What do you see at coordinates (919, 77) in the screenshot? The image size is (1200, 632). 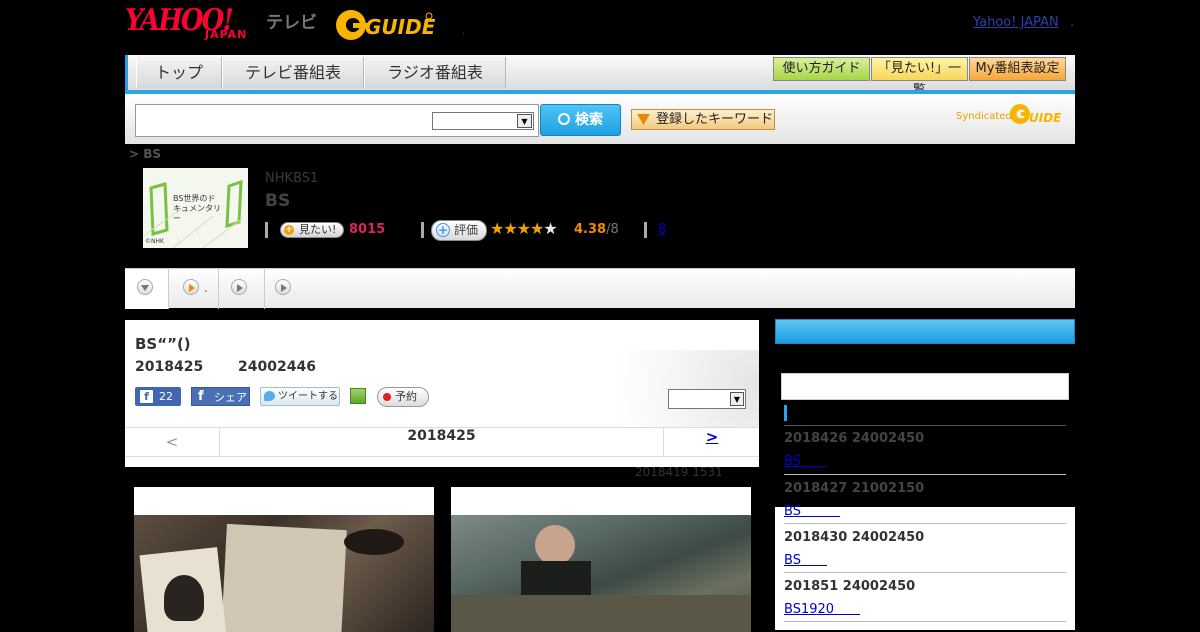 I see `watchlist-button: 「見たい!」一覧` at bounding box center [919, 77].